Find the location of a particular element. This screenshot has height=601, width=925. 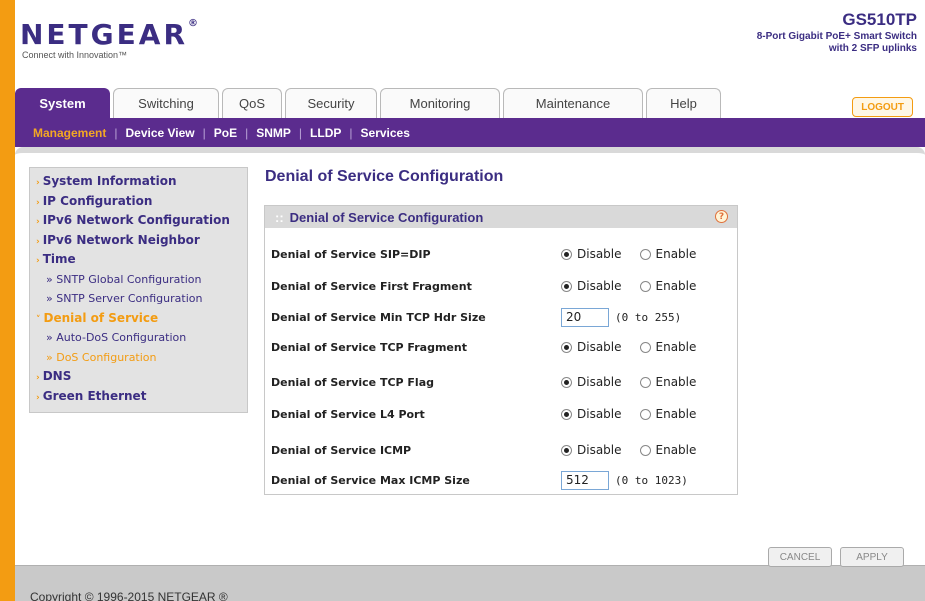

subnav-device-view: Device View is located at coordinates (159, 133).